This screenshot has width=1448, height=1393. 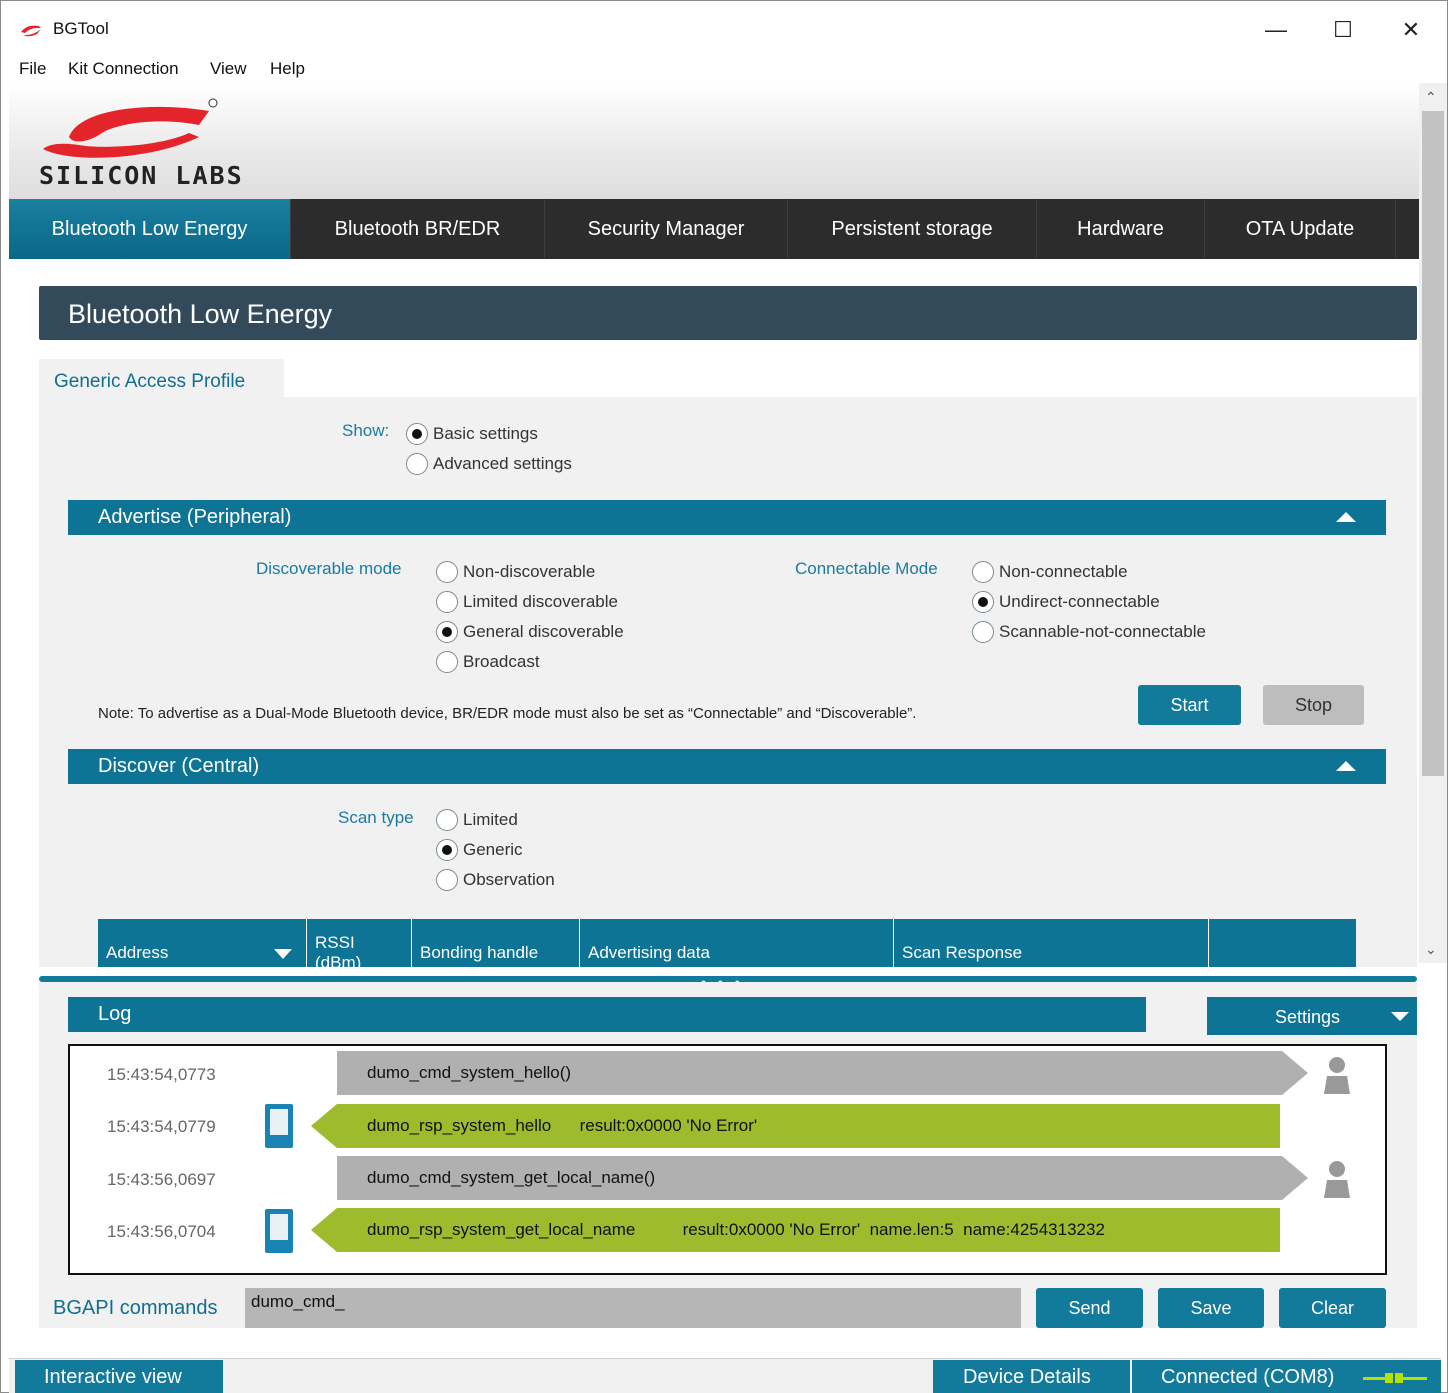 I want to click on radio-advanced-settings, so click(x=417, y=464).